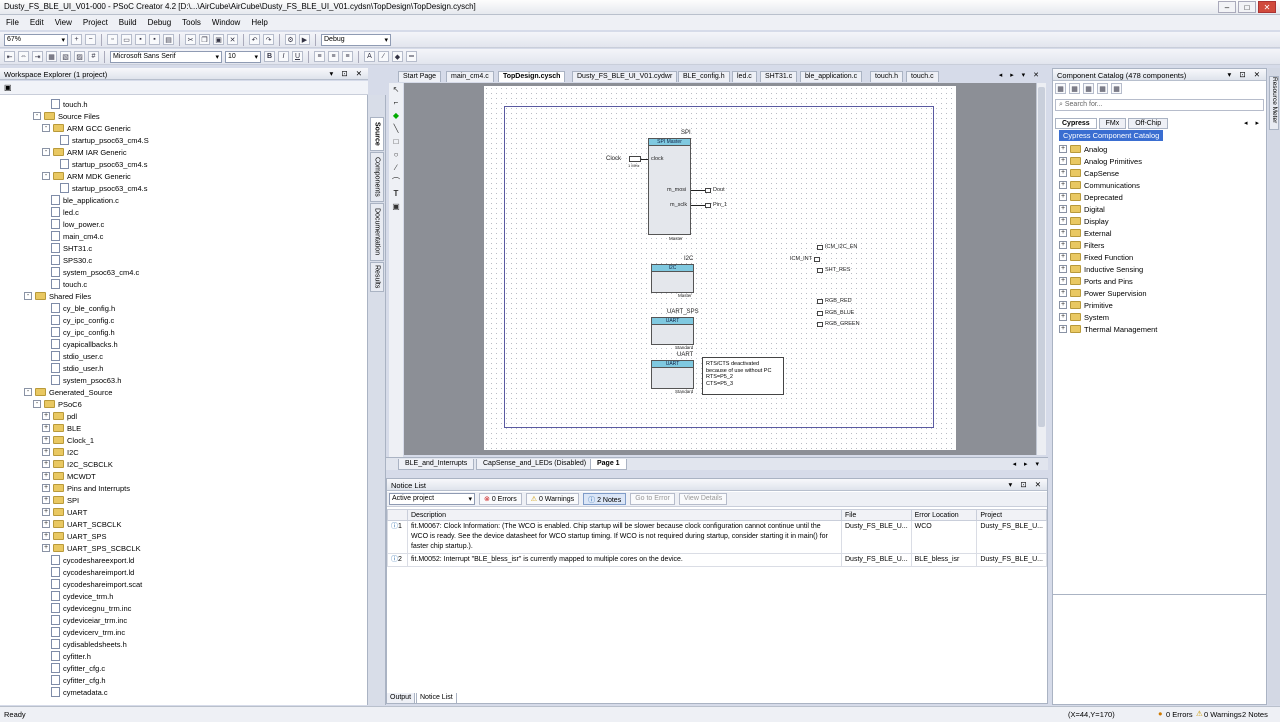 This screenshot has width=1280, height=722. What do you see at coordinates (79, 56) in the screenshot?
I see `layer-icon: ▨` at bounding box center [79, 56].